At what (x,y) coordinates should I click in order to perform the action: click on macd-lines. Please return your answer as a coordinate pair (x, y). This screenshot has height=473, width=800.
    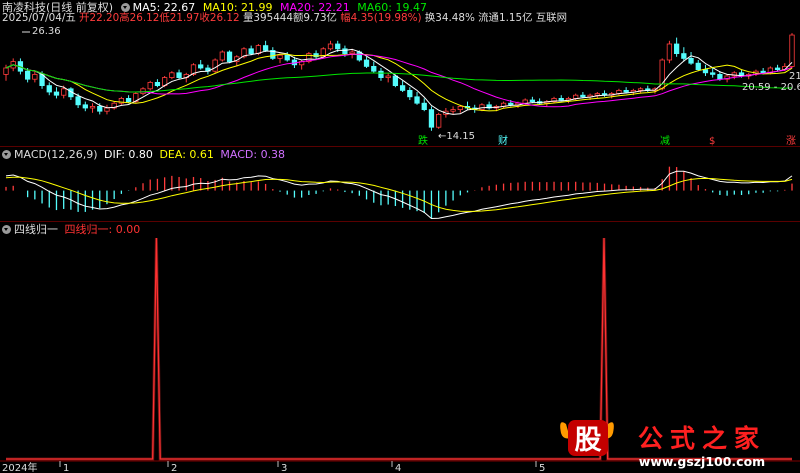
    Looking at the image, I should click on (399, 195).